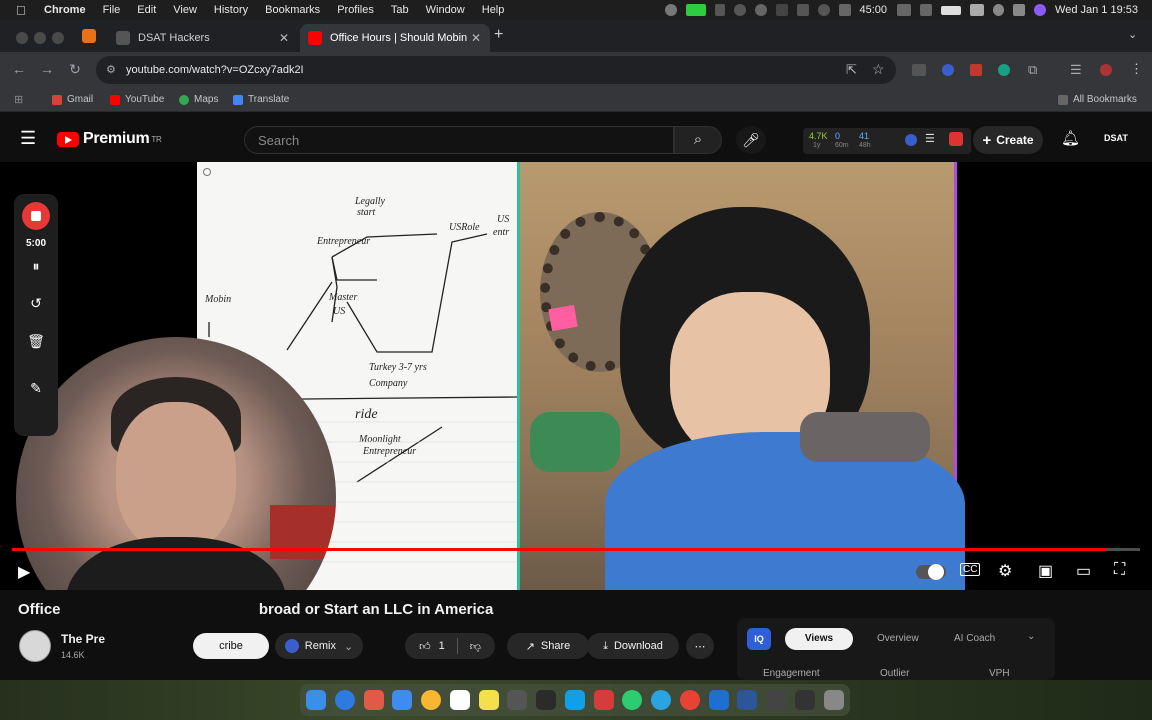 The width and height of the screenshot is (1152, 720). Describe the element at coordinates (1008, 140) in the screenshot. I see `create-button: + Create` at that location.